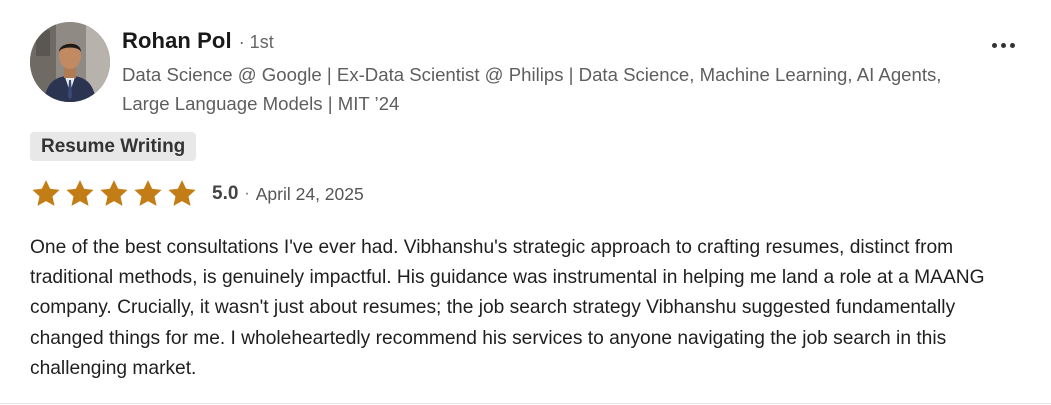  What do you see at coordinates (256, 42) in the screenshot?
I see `connection-degree: · 1st` at bounding box center [256, 42].